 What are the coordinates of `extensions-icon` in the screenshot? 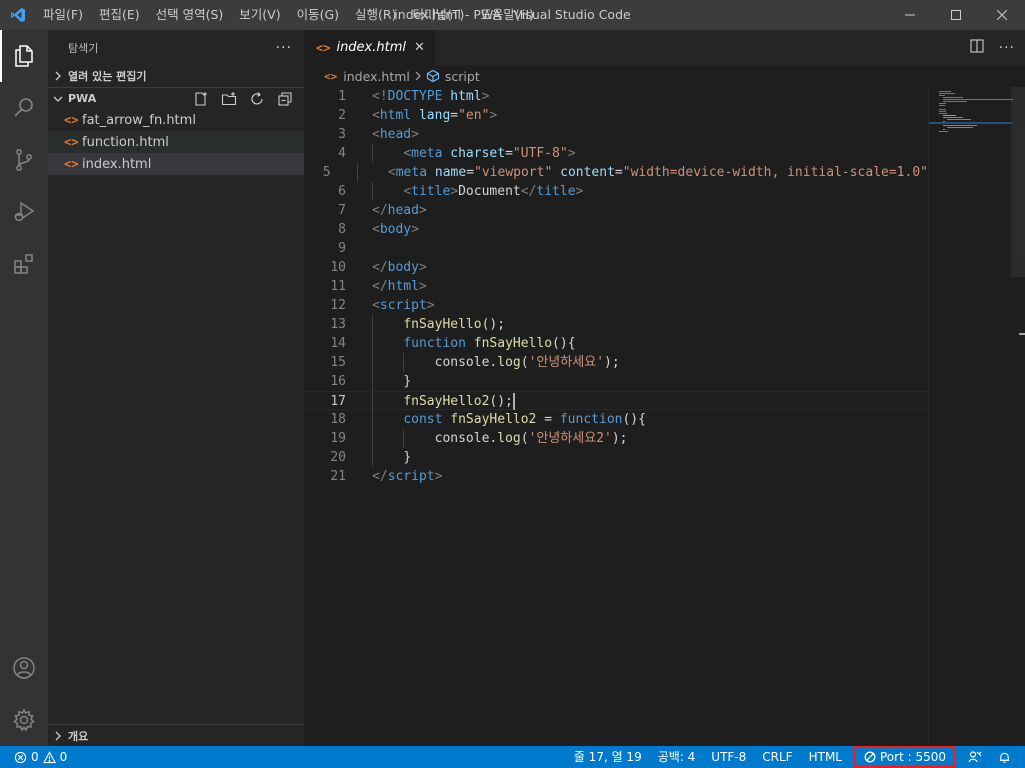 It's located at (23, 264).